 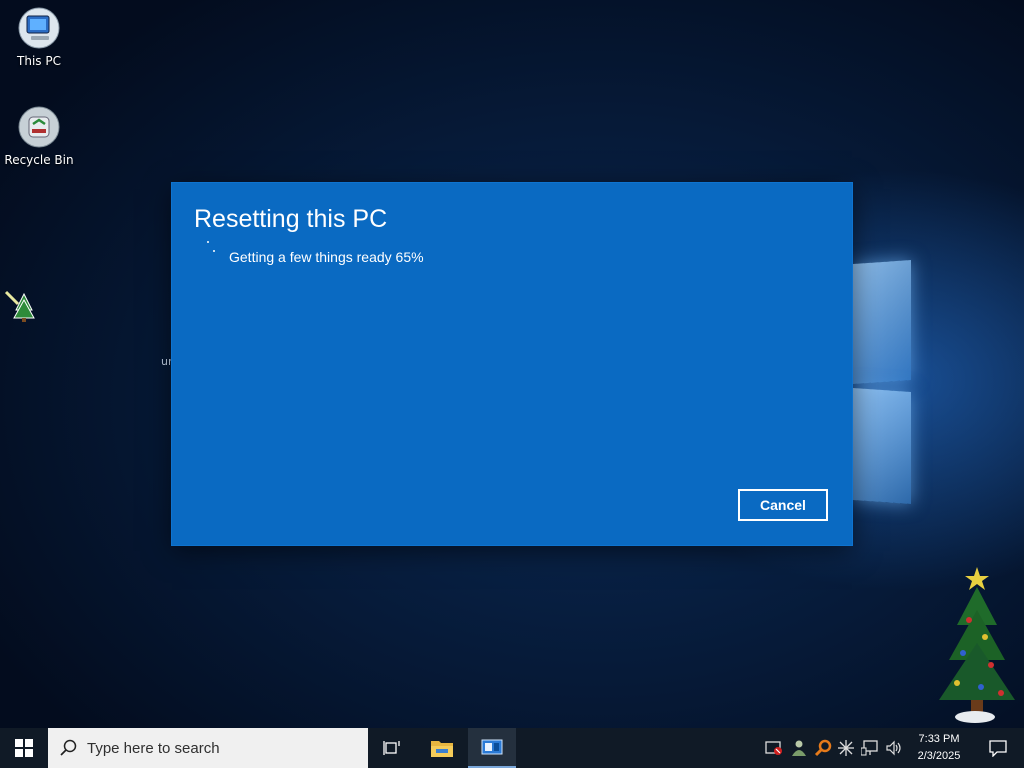 What do you see at coordinates (799, 748) in the screenshot?
I see `people-icon` at bounding box center [799, 748].